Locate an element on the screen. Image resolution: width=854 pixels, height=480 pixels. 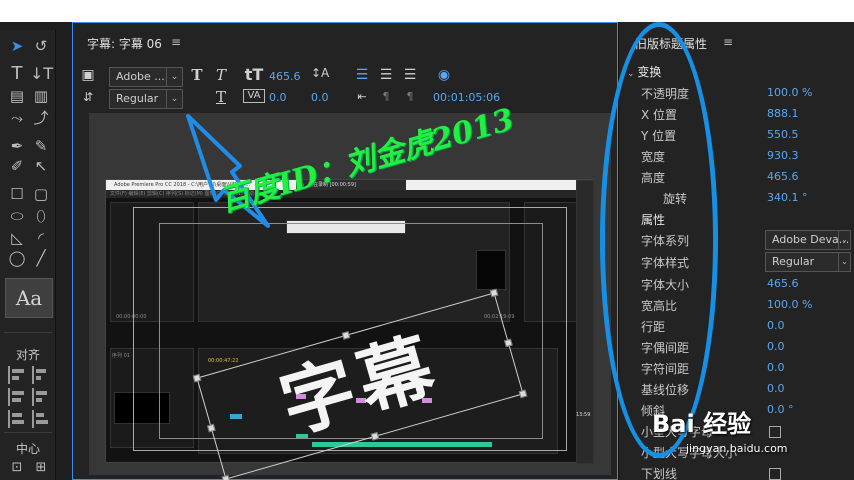
italic-icon: T is located at coordinates (221, 75).